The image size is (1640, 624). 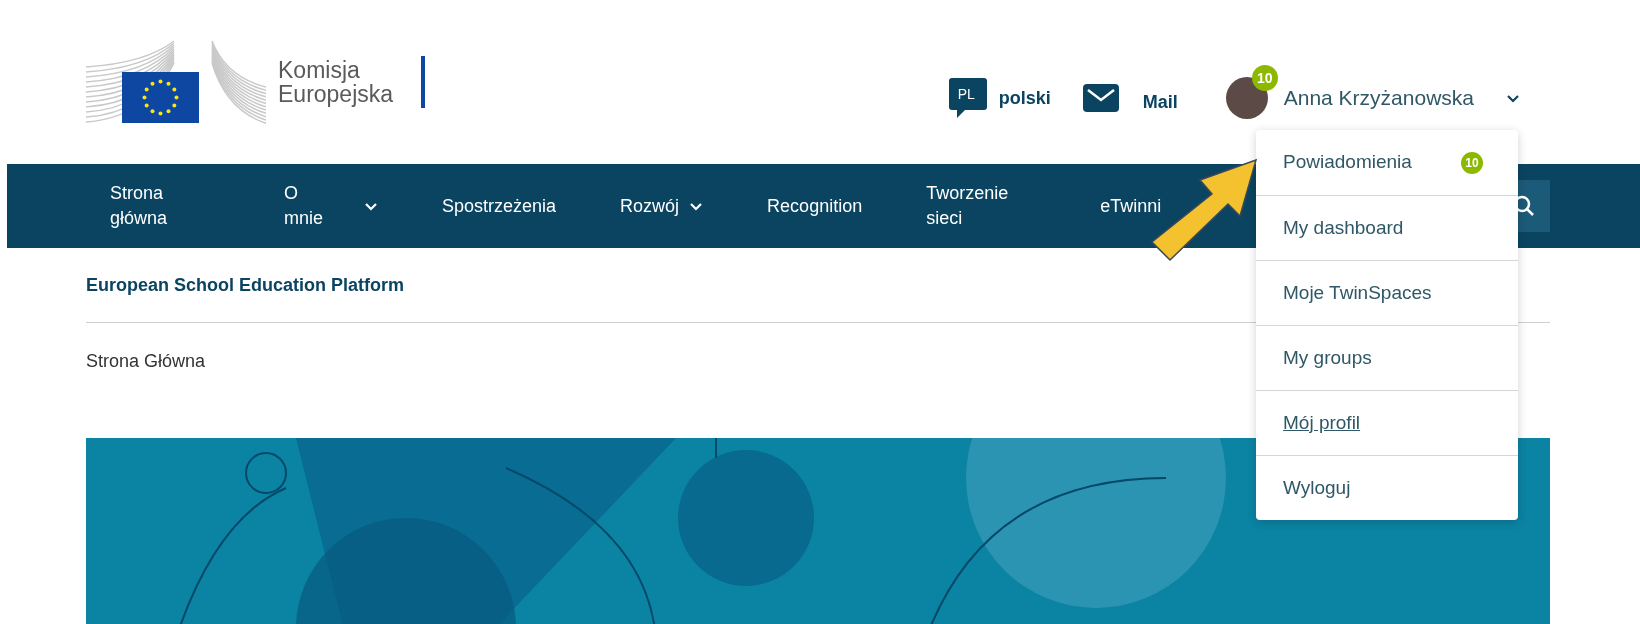 I want to click on language-bubble-icon, so click(x=967, y=98).